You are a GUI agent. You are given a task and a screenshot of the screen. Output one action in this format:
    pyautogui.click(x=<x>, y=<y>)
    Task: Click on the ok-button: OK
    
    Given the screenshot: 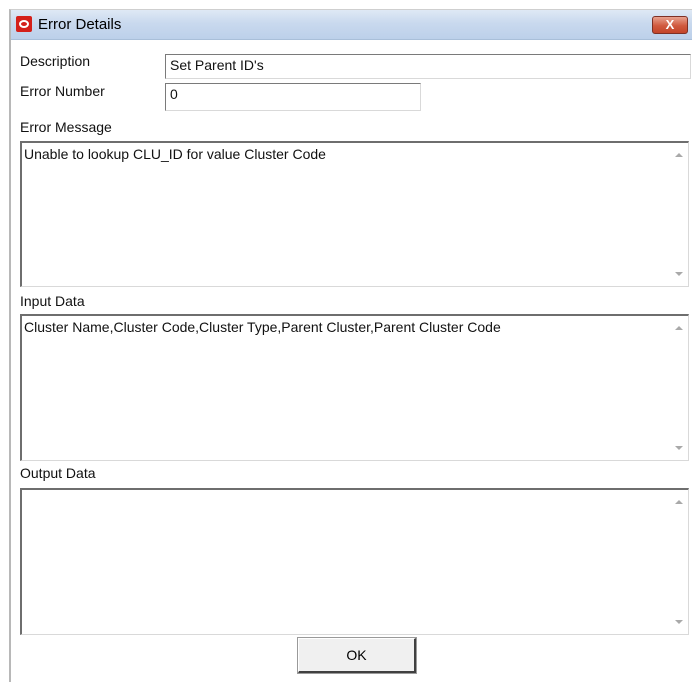 What is the action you would take?
    pyautogui.click(x=357, y=655)
    